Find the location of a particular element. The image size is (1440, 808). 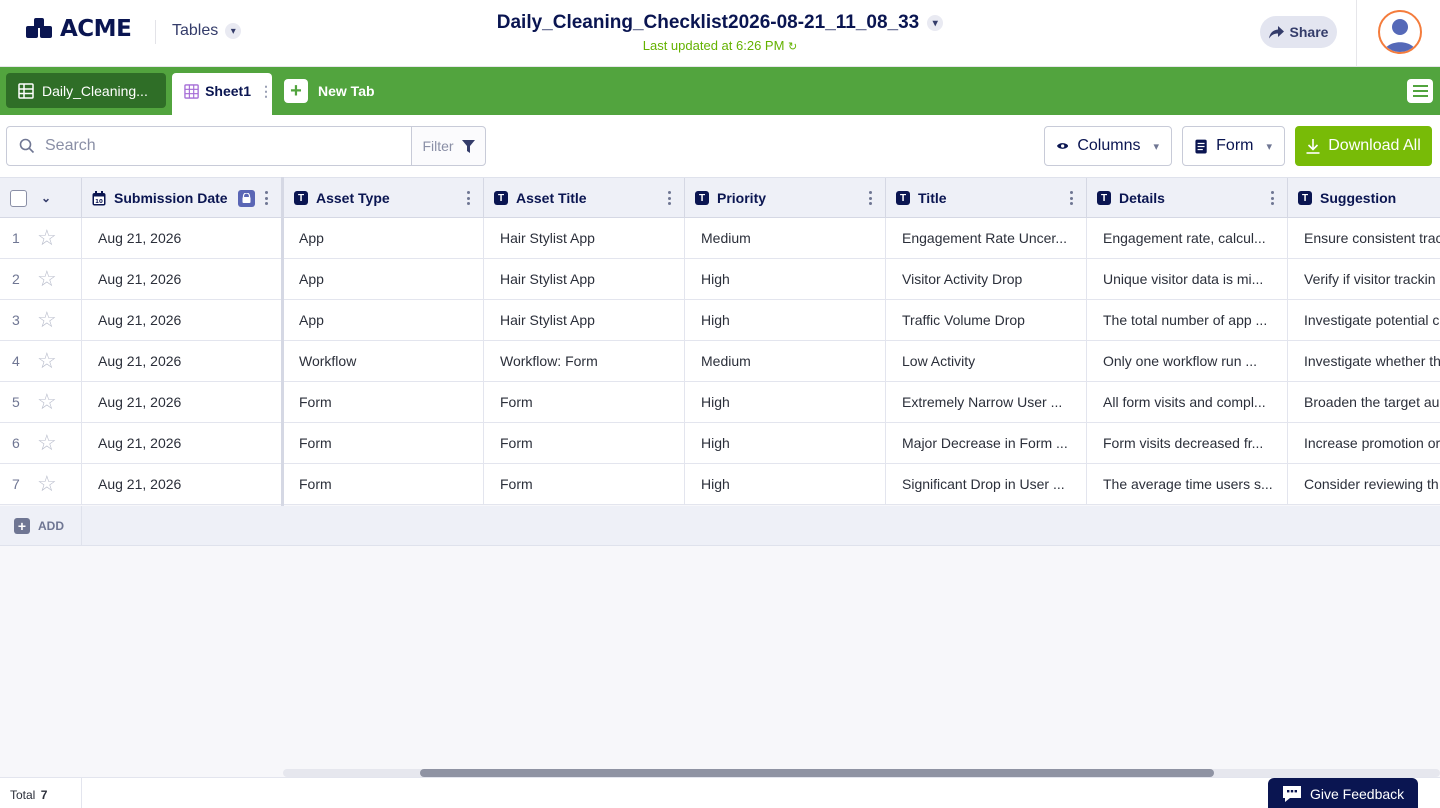

table-cell: Investigate potential c is located at coordinates (1364, 320).